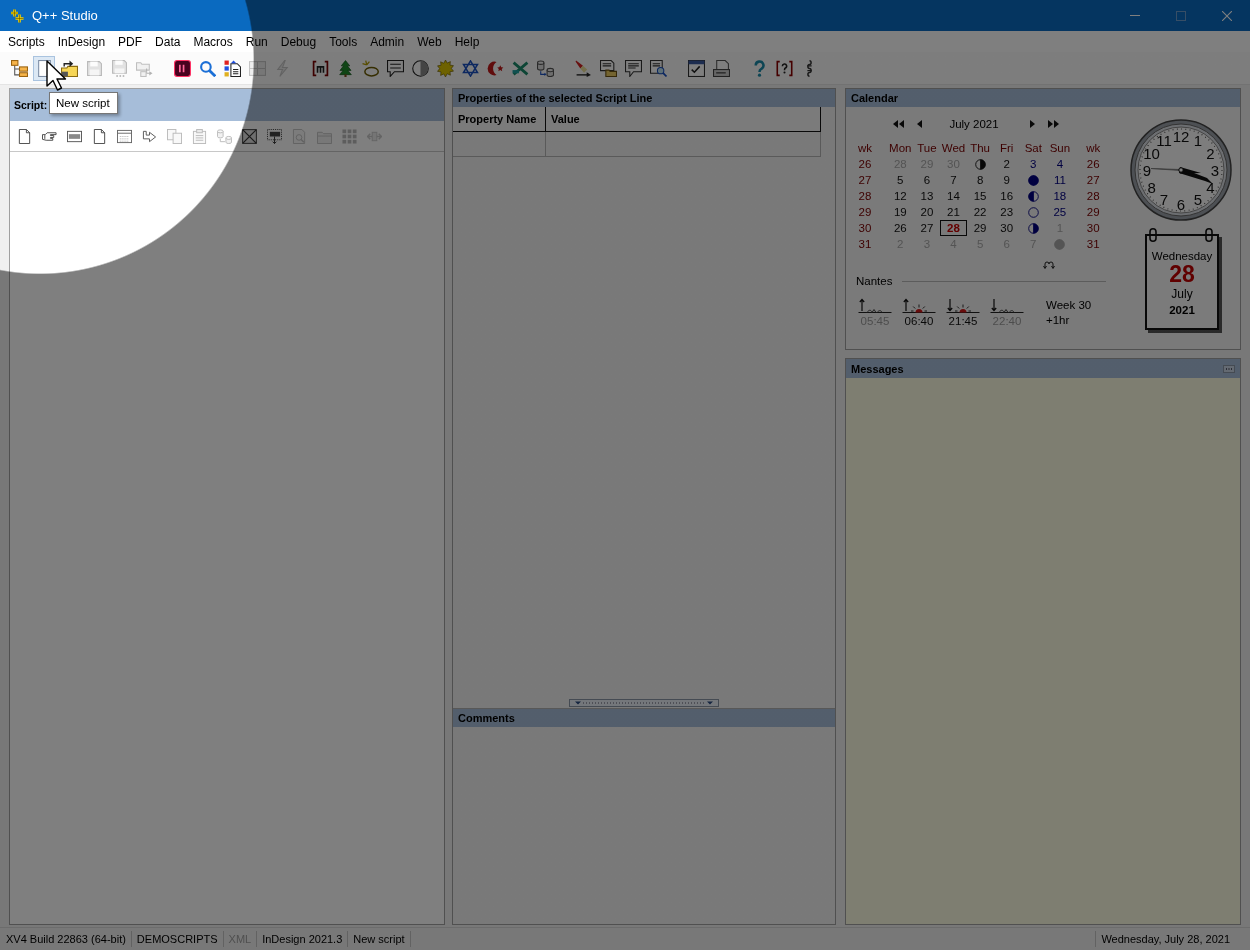 The image size is (1250, 950). I want to click on calendar-day: 3, so click(1033, 164).